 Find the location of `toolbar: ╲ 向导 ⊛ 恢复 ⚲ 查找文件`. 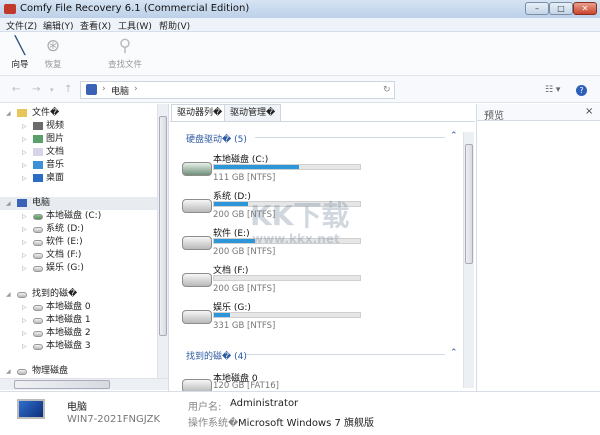

toolbar: ╲ 向导 ⊛ 恢复 ⚲ 查找文件 is located at coordinates (300, 54).